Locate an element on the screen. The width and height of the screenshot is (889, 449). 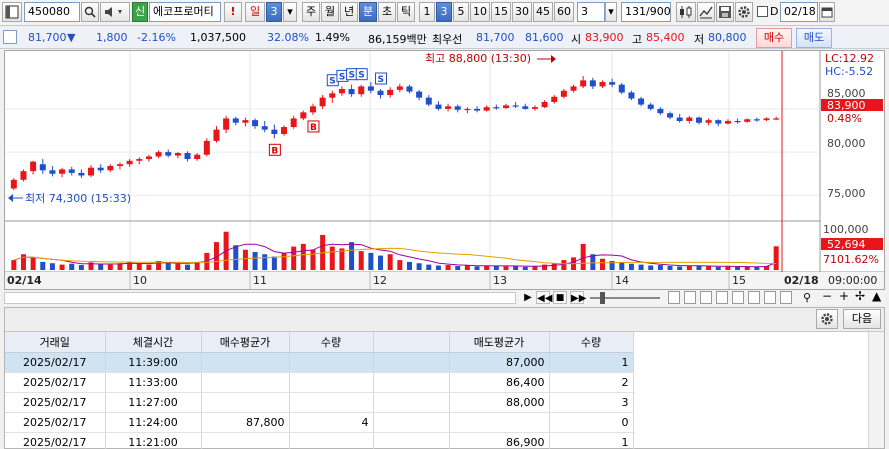
table-row: 2025/02/17 11:39:00 87,000 1 is located at coordinates (319, 362).